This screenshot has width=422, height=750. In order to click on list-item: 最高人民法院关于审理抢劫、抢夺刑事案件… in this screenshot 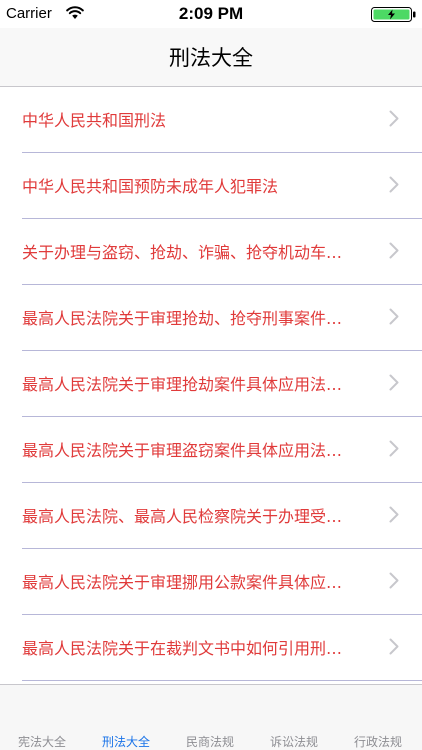, I will do `click(222, 318)`.